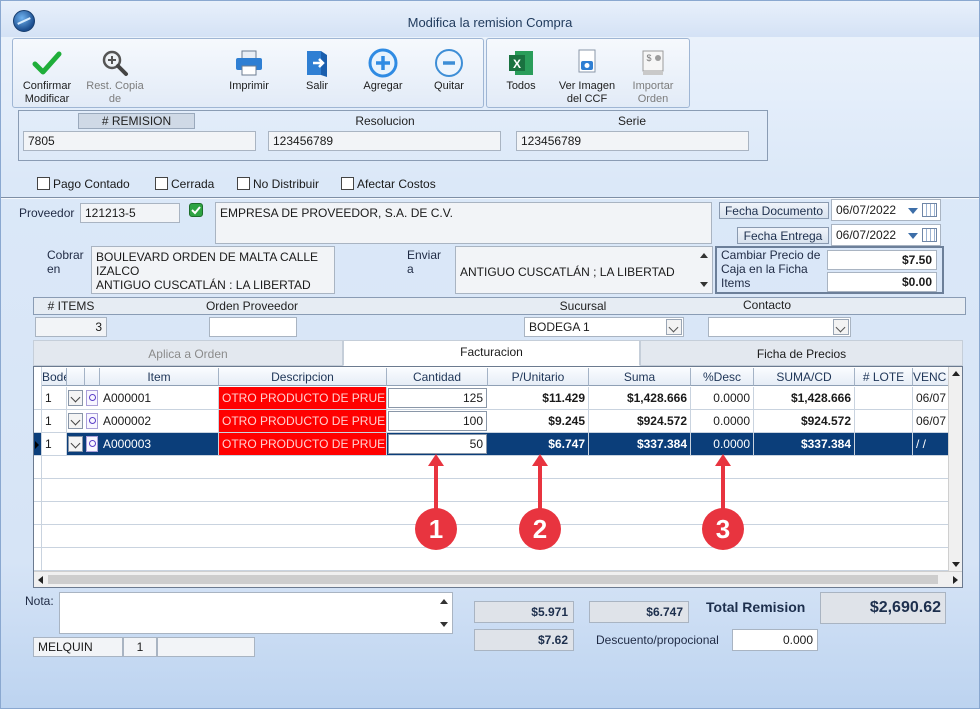 Image resolution: width=980 pixels, height=709 pixels. I want to click on cell-item: A000003, so click(159, 444).